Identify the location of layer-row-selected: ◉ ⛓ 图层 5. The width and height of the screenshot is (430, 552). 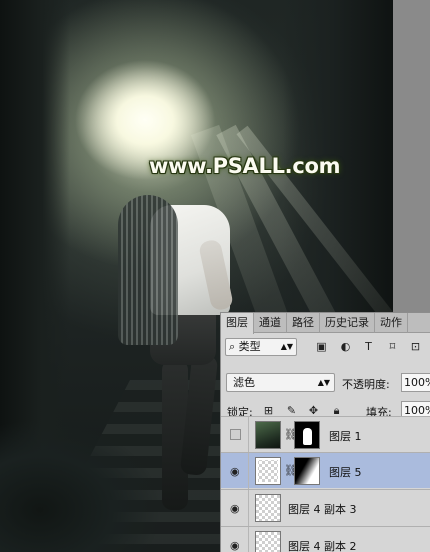
(325, 470).